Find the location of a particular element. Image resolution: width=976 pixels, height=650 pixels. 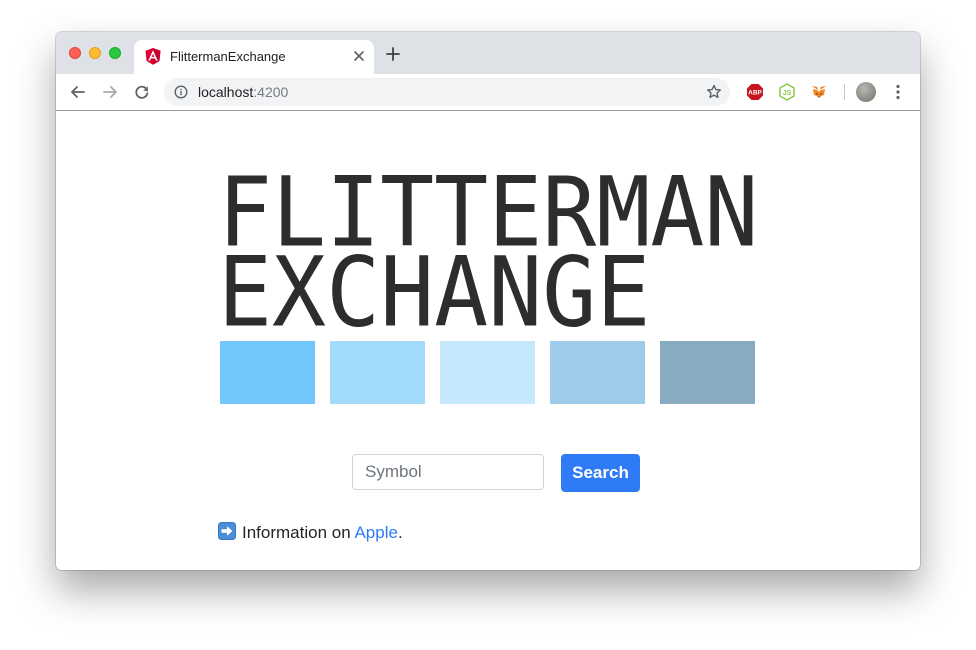

svg-text: JS is located at coordinates (787, 93).